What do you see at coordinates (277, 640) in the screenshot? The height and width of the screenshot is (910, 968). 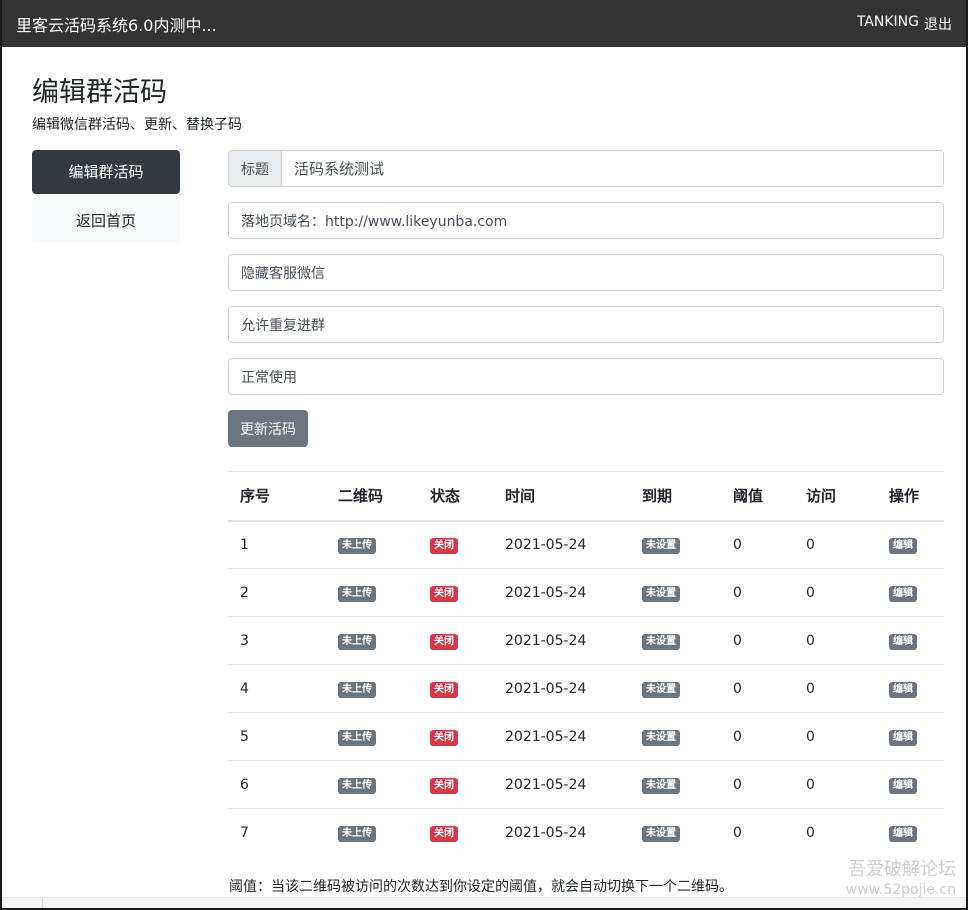 I see `row-index: 3` at bounding box center [277, 640].